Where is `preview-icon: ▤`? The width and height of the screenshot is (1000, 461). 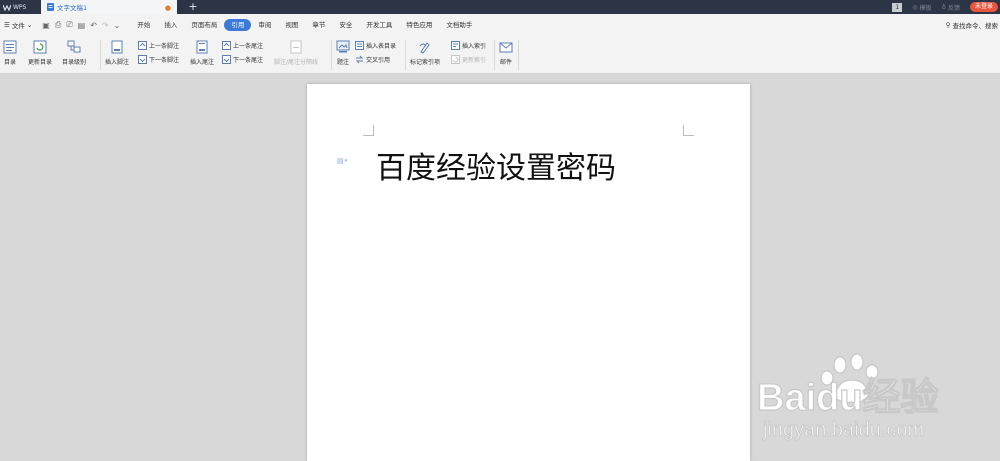
preview-icon: ▤ is located at coordinates (82, 25).